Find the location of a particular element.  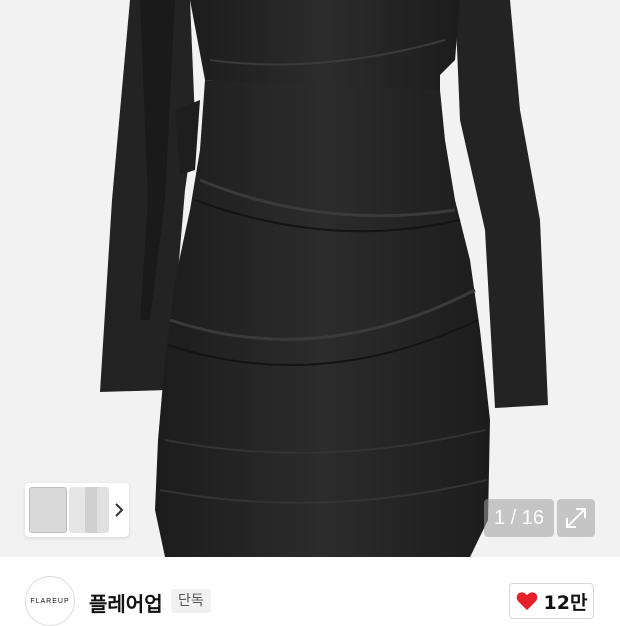

image-counter: 1 / 16 is located at coordinates (519, 518).